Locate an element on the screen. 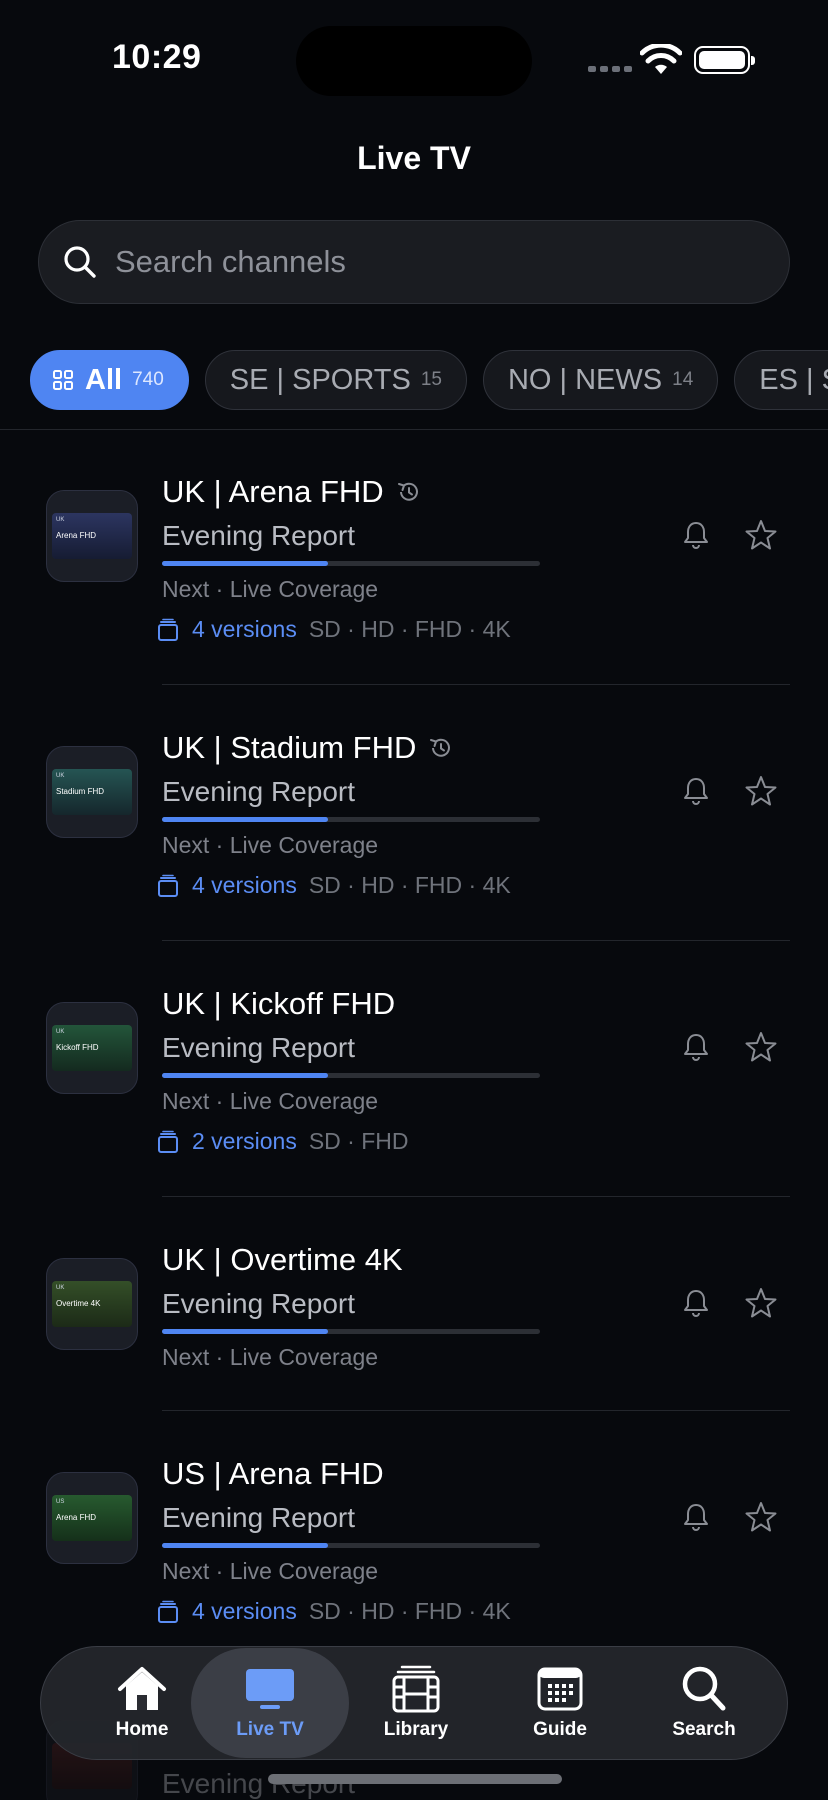 The image size is (828, 1800). channel-name-text: UK | Overtime 4K is located at coordinates (282, 1259).